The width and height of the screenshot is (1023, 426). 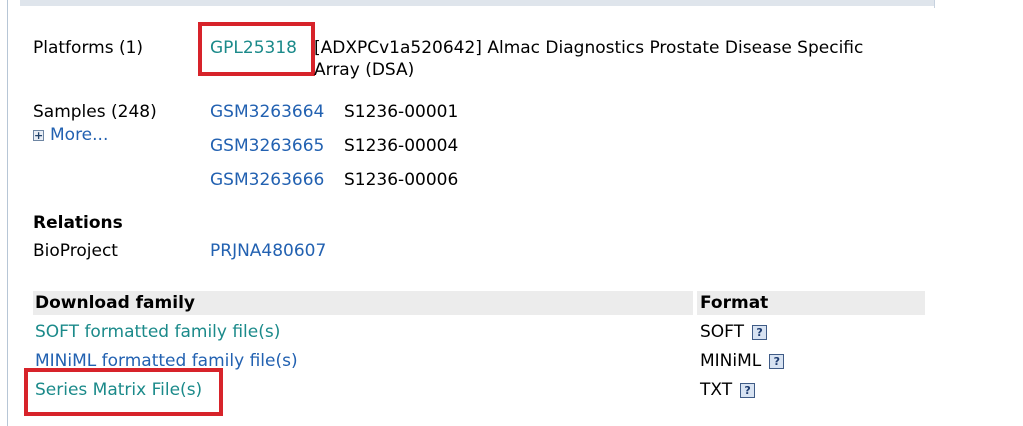 I want to click on format-value: TXT, so click(x=716, y=390).